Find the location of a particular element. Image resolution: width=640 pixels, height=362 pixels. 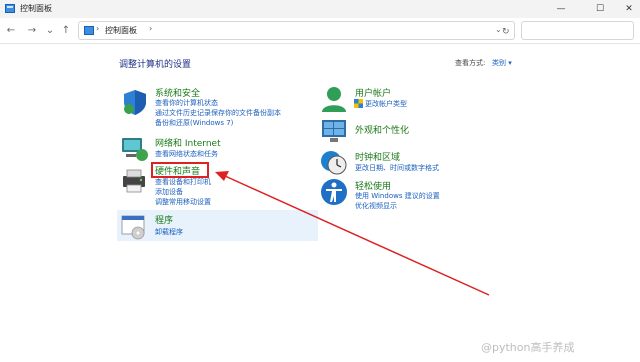

category-network-internet: 网络和 Internet is located at coordinates (188, 142).